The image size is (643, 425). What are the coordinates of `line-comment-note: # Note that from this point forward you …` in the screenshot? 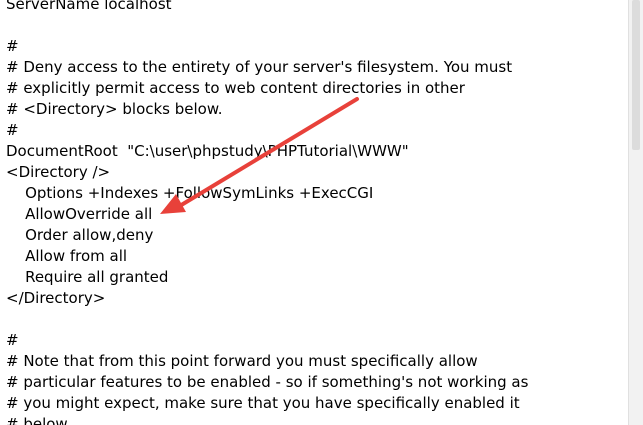 It's located at (242, 361).